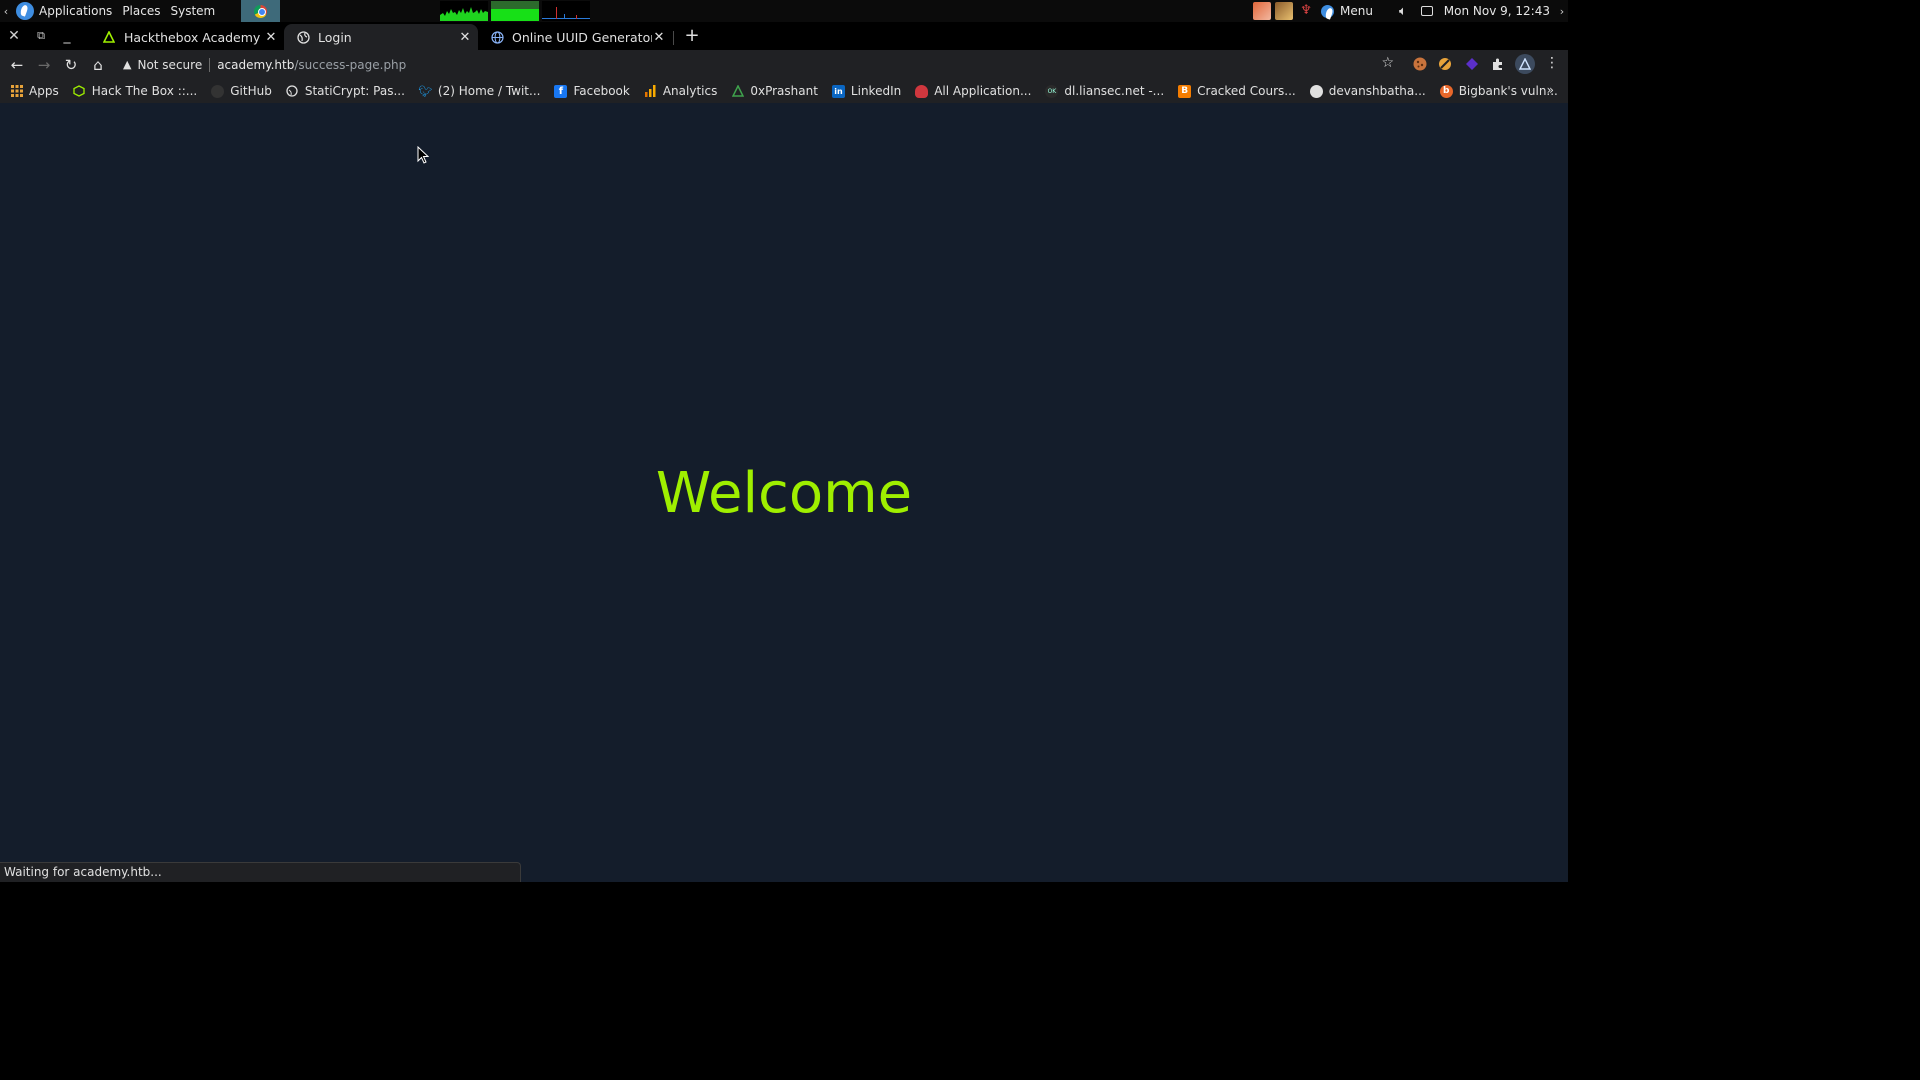 The width and height of the screenshot is (1920, 1080). Describe the element at coordinates (109, 37) in the screenshot. I see `htb-favicon-icon` at that location.